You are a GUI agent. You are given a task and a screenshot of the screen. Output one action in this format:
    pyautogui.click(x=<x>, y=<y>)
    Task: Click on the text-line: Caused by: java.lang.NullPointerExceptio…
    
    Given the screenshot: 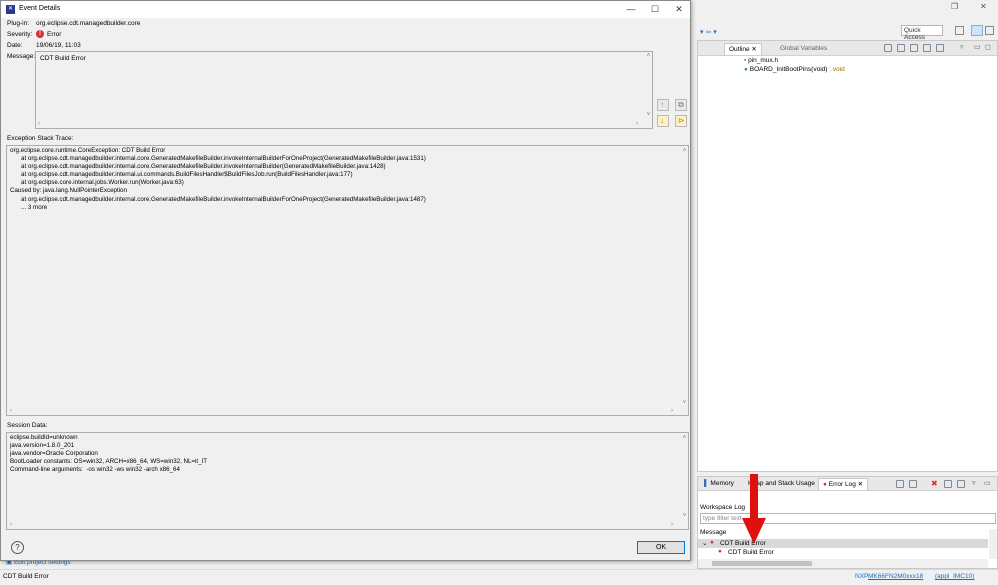 What is the action you would take?
    pyautogui.click(x=68, y=191)
    